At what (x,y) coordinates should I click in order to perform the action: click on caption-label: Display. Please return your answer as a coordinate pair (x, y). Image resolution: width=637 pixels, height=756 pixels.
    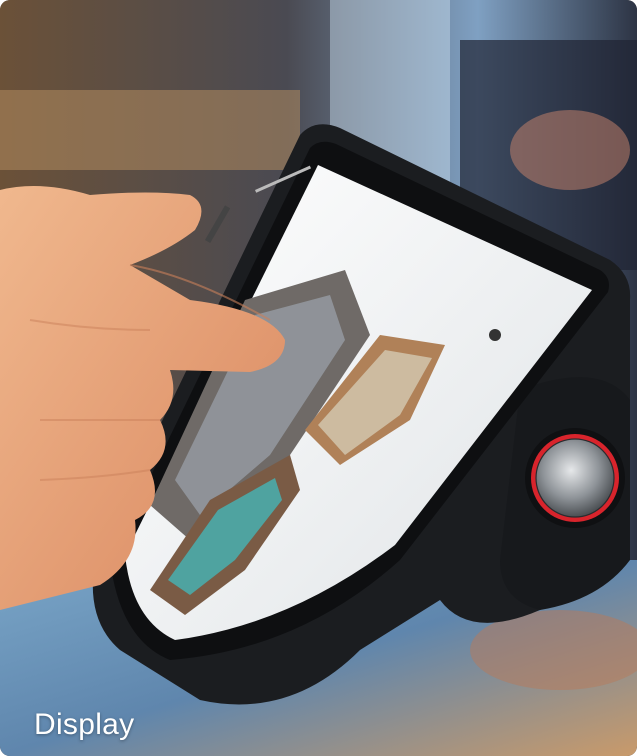
    Looking at the image, I should click on (84, 724).